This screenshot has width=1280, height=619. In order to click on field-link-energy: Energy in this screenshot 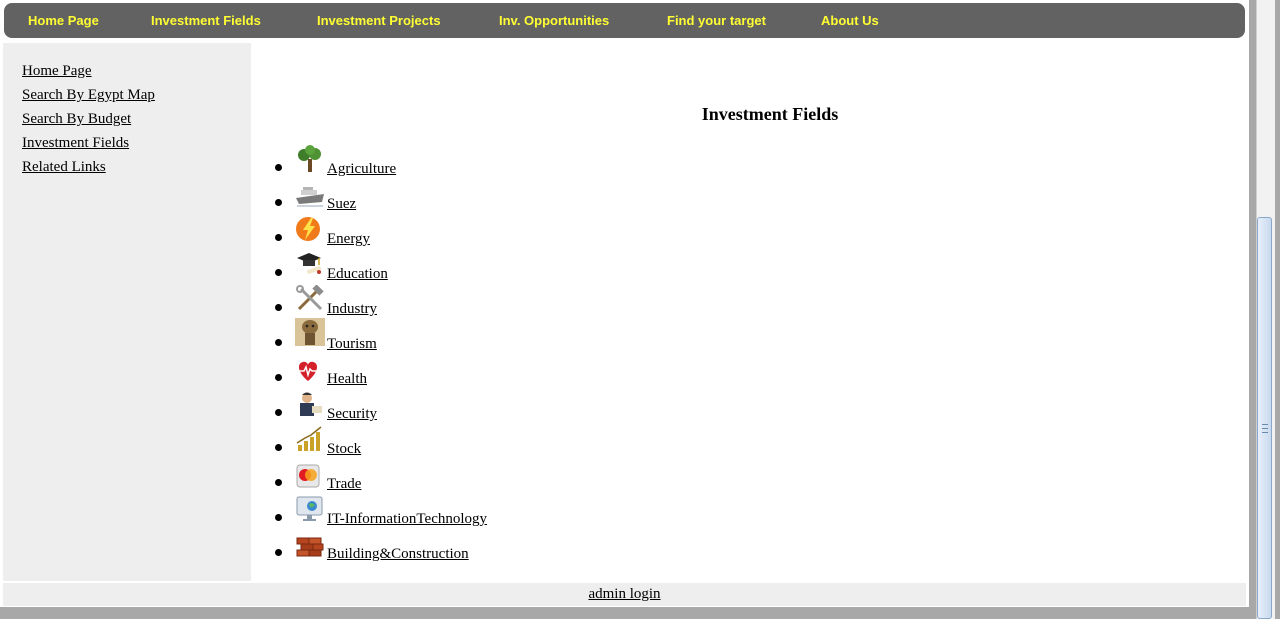, I will do `click(348, 239)`.